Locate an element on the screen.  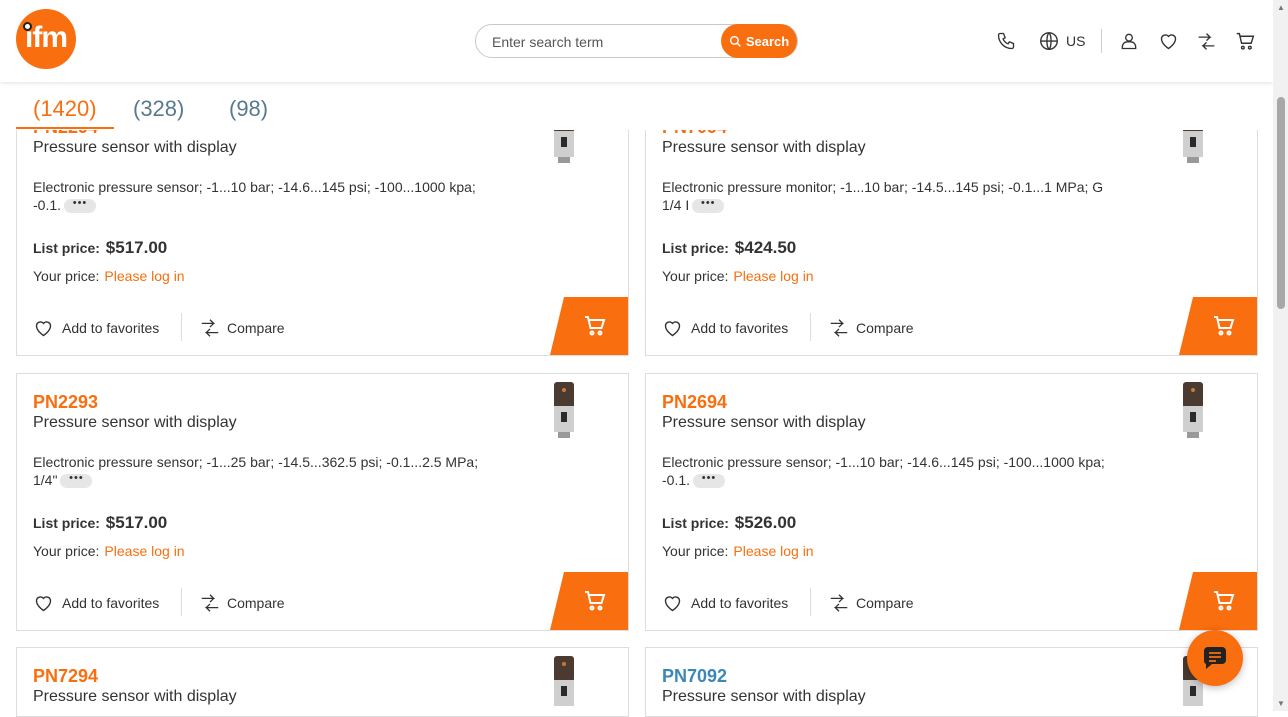
site-header: ifm Search US is located at coordinates (636, 41).